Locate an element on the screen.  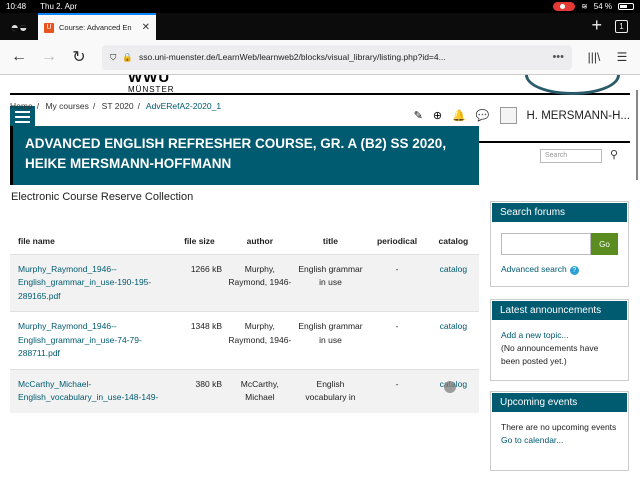
close-tab-icon: ✕ is located at coordinates (146, 27).